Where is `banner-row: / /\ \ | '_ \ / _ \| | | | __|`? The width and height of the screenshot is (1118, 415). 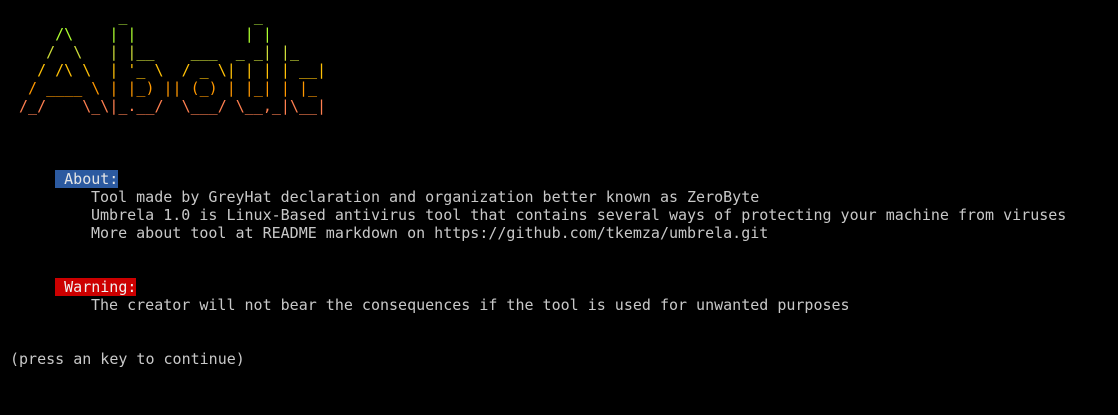
banner-row: / /\ \ | '_ \ / _ \| | | | __| is located at coordinates (168, 70).